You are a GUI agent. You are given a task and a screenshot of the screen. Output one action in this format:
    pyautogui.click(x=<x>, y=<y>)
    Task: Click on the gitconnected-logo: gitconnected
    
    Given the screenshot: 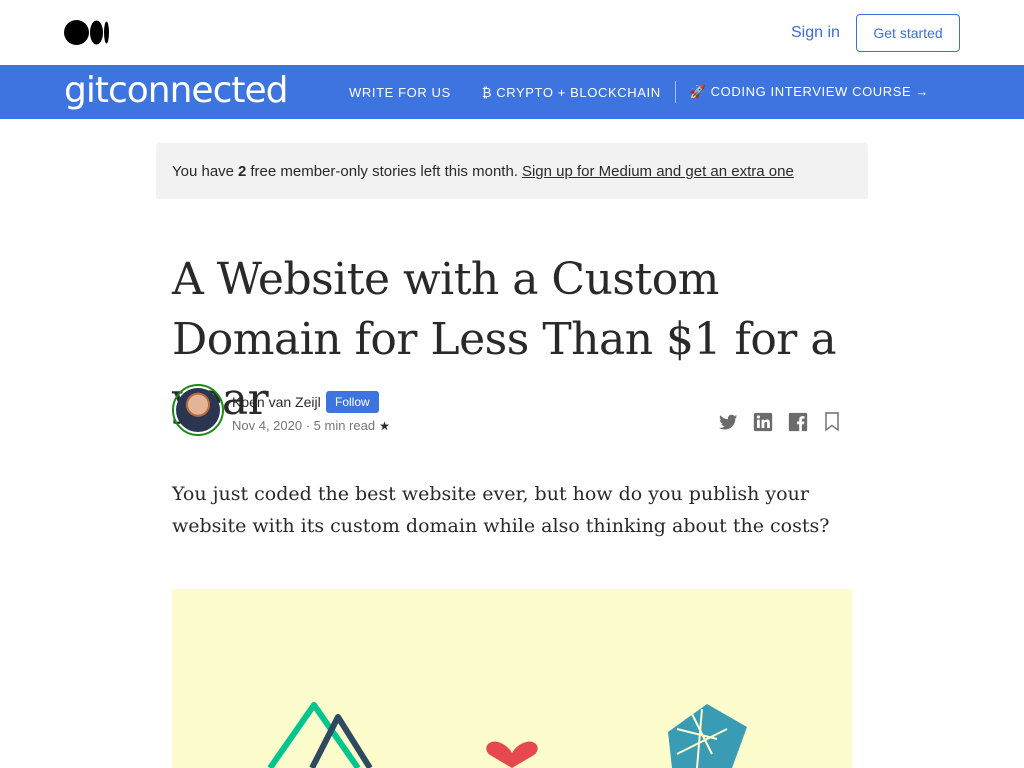 What is the action you would take?
    pyautogui.click(x=176, y=91)
    